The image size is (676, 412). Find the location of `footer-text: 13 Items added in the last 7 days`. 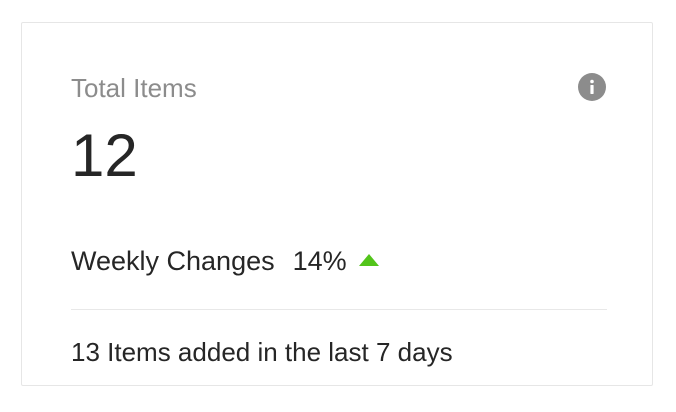

footer-text: 13 Items added in the last 7 days is located at coordinates (262, 352).